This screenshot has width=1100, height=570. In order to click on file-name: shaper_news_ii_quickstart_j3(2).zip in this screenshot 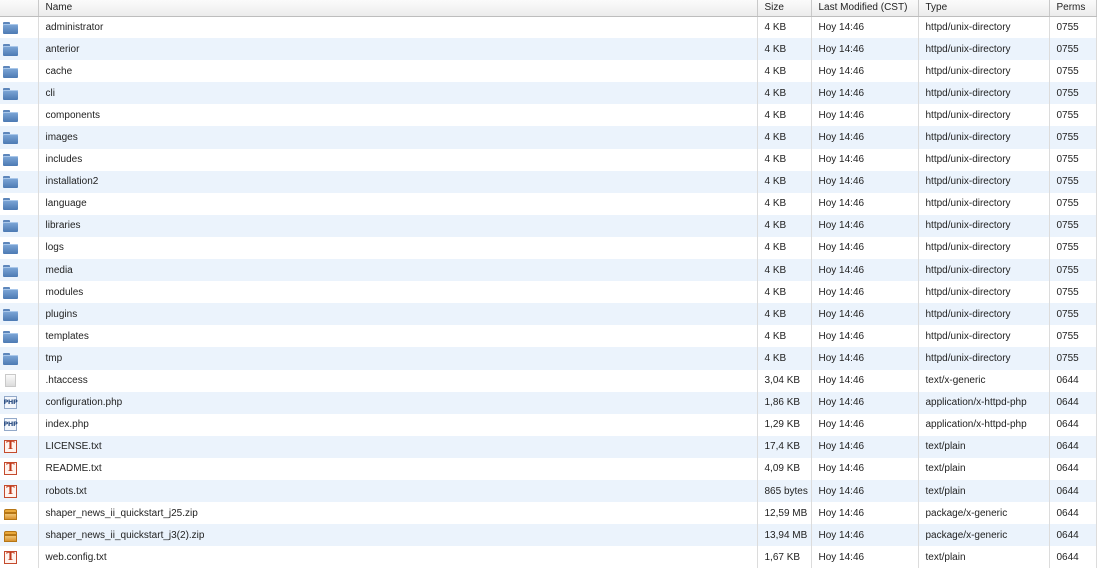, I will do `click(398, 535)`.